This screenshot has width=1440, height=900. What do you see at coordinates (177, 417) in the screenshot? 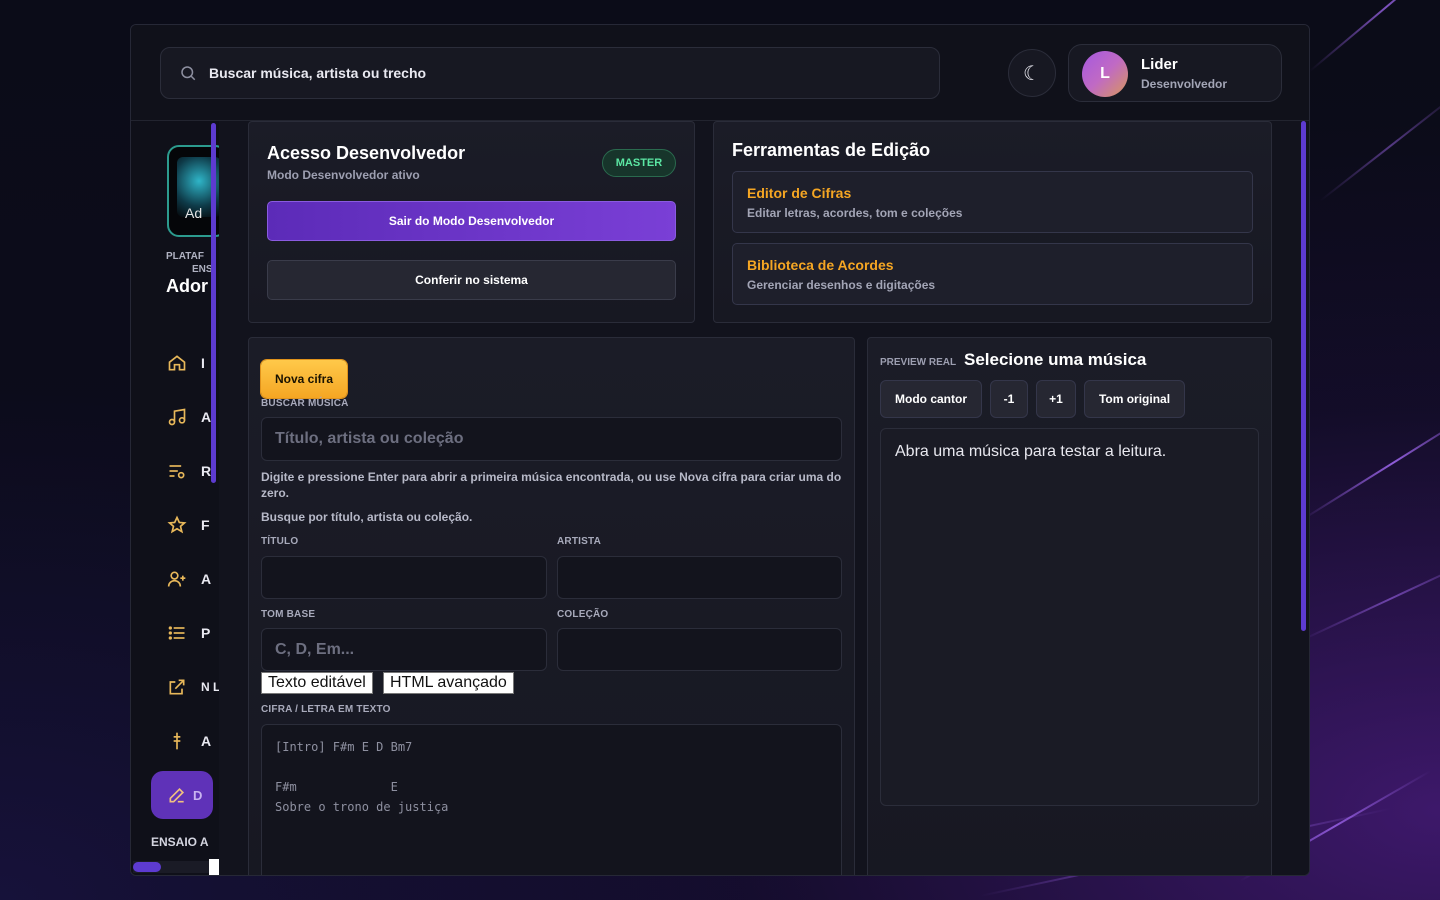
I see `music-icon` at bounding box center [177, 417].